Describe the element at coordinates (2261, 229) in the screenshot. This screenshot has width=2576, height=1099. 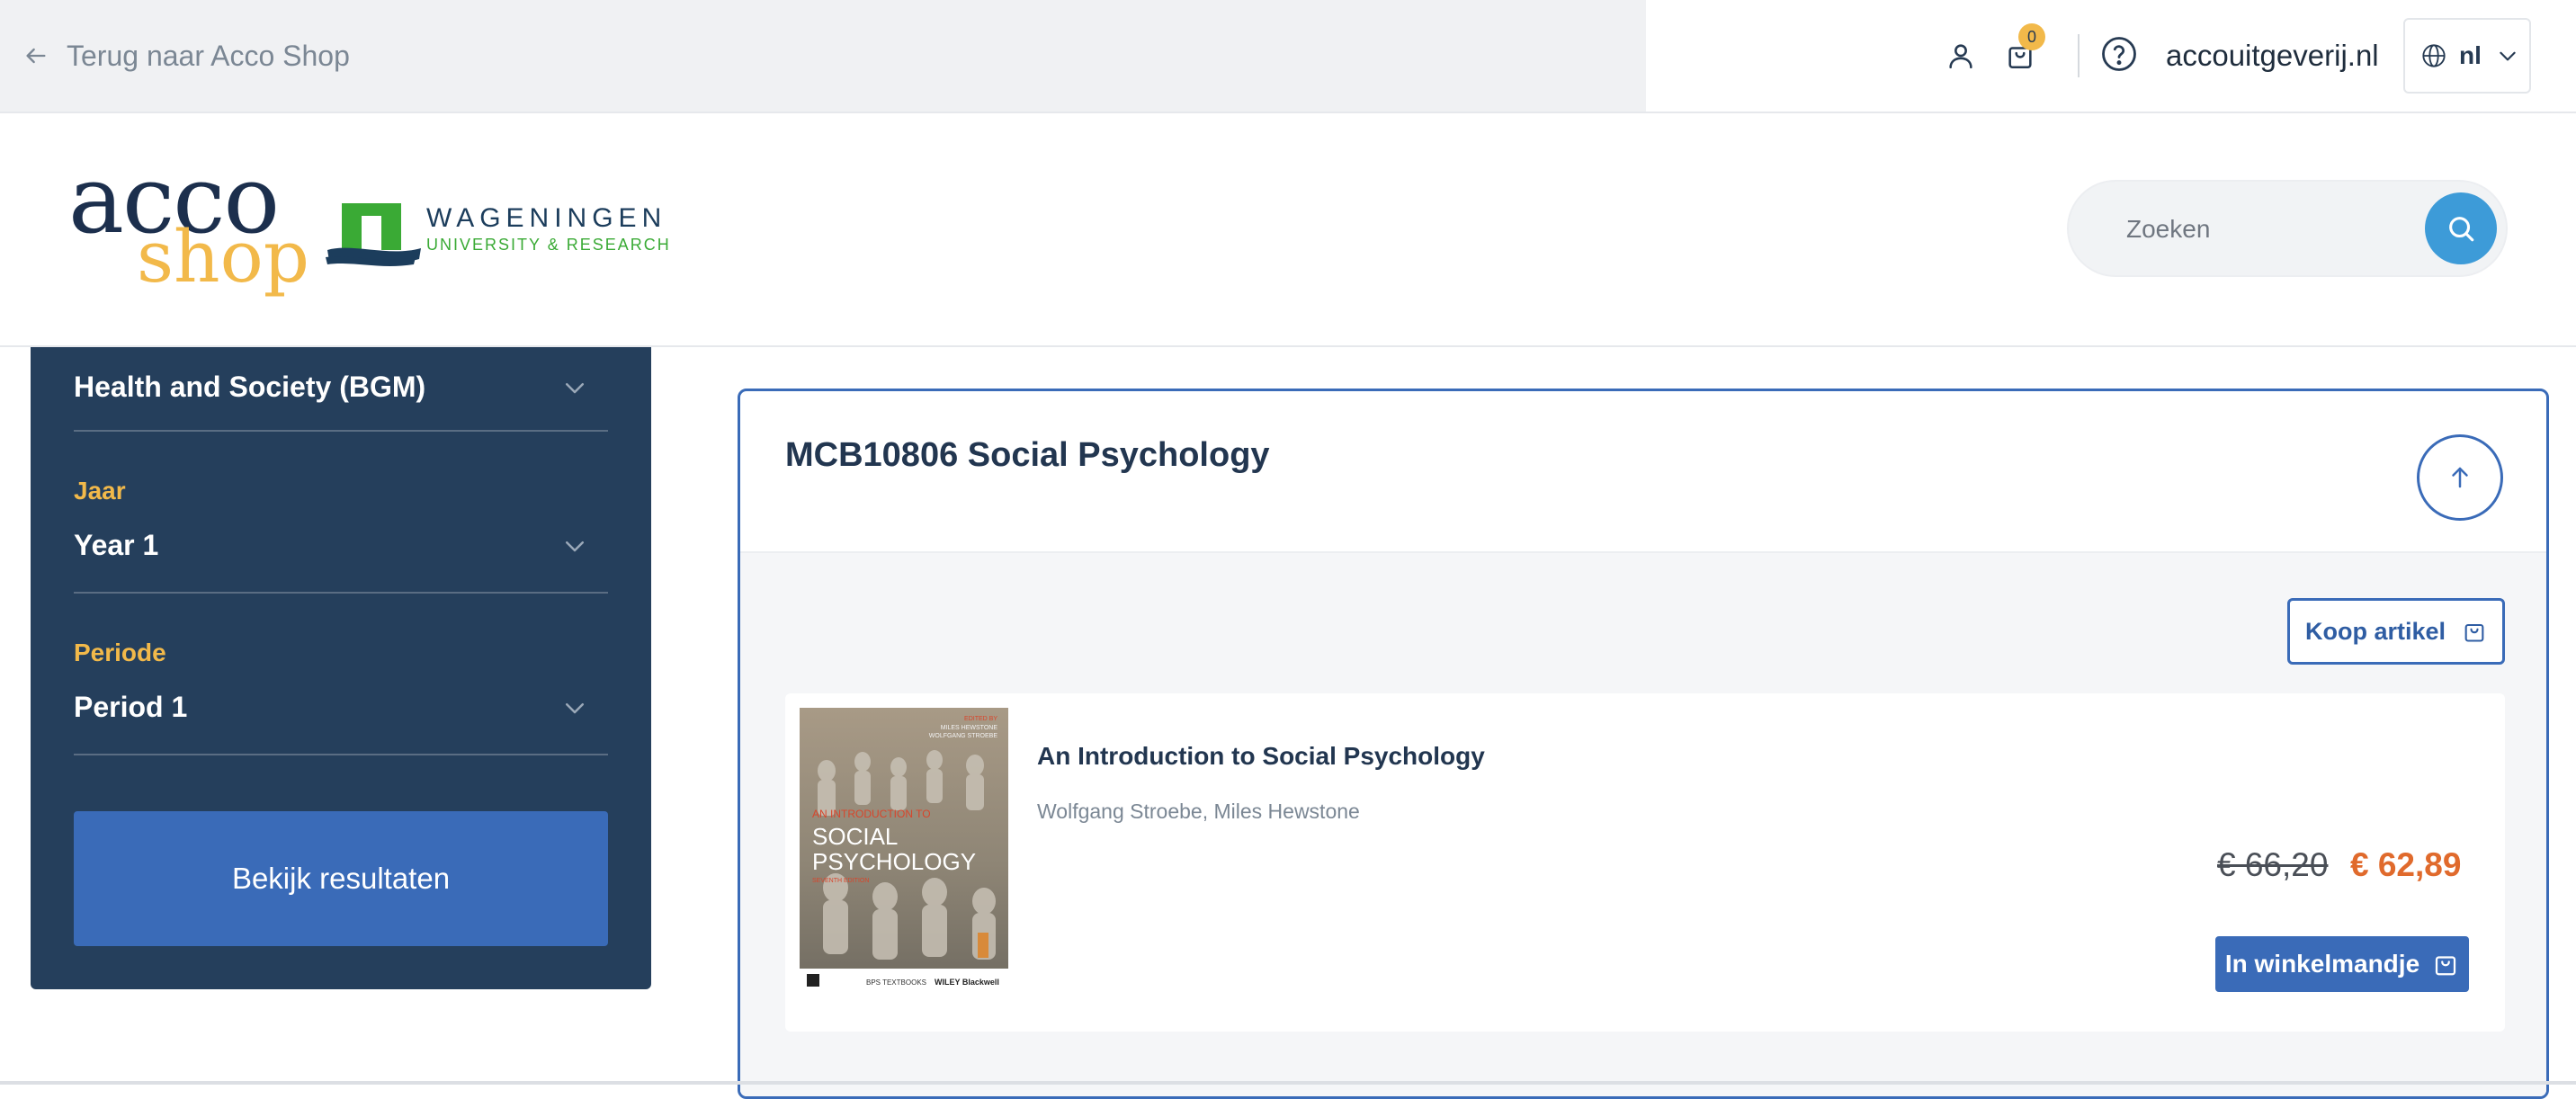
I see `search-input` at that location.